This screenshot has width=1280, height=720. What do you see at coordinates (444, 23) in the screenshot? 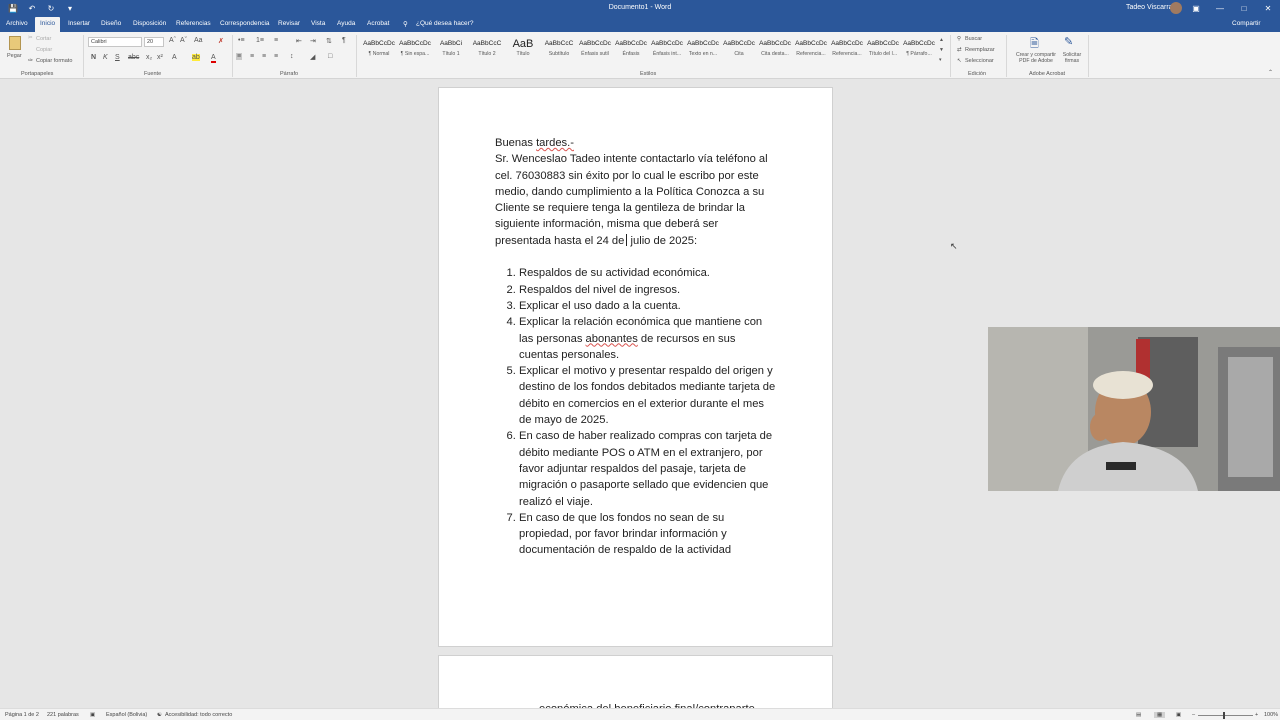
I see `tell-me-search: ¿Qué desea hacer?` at bounding box center [444, 23].